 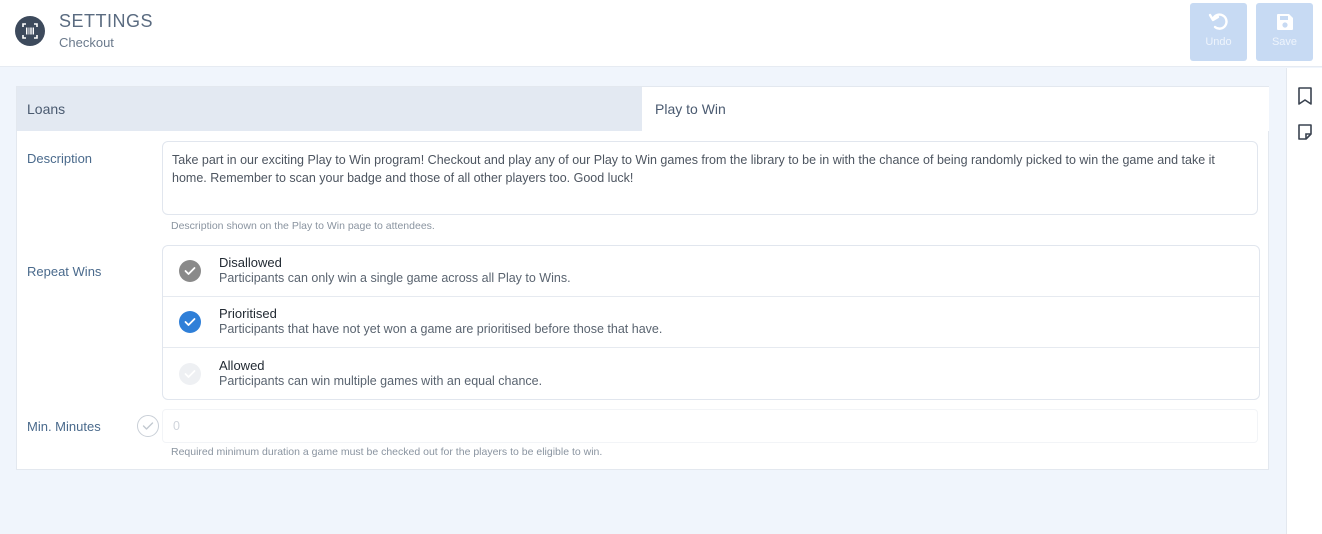 I want to click on option-title: Prioritised, so click(x=248, y=313).